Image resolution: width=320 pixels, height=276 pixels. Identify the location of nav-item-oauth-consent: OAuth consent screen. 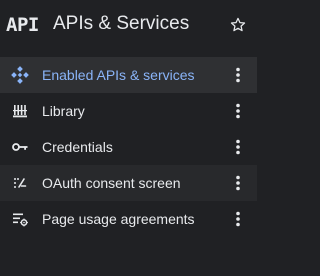
(128, 183).